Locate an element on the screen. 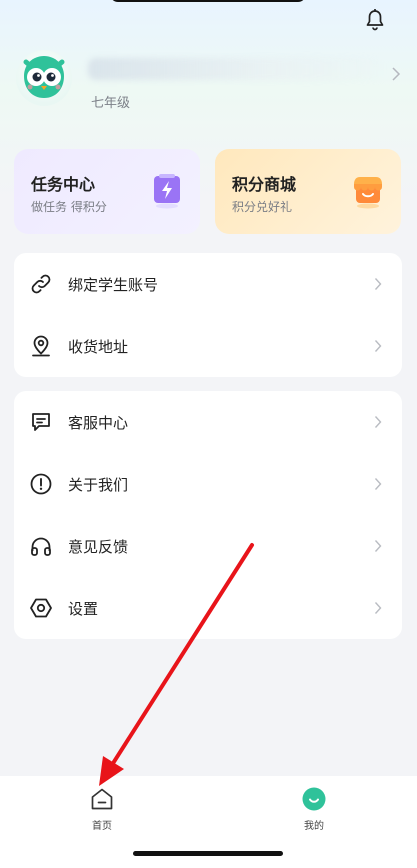  account-menu-card: 绑定学生账号 收货地址 is located at coordinates (208, 315).